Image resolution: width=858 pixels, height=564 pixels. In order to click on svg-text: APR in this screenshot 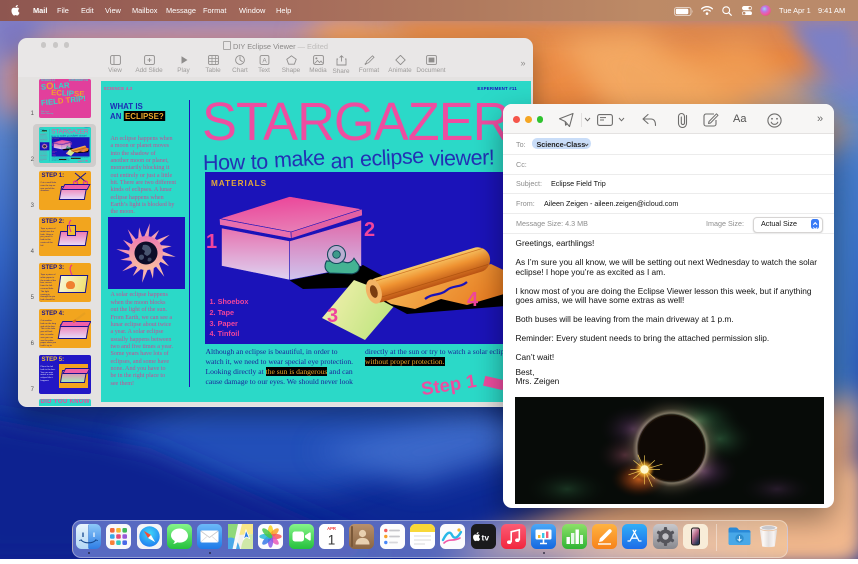, I will do `click(331, 528)`.